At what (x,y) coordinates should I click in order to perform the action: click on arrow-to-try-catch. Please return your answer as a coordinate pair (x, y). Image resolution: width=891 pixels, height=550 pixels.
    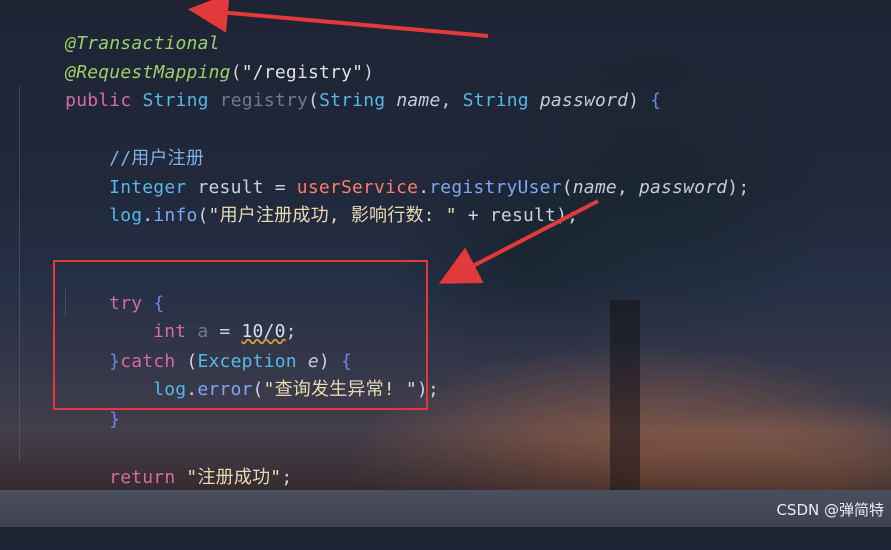
    Looking at the image, I should click on (518, 241).